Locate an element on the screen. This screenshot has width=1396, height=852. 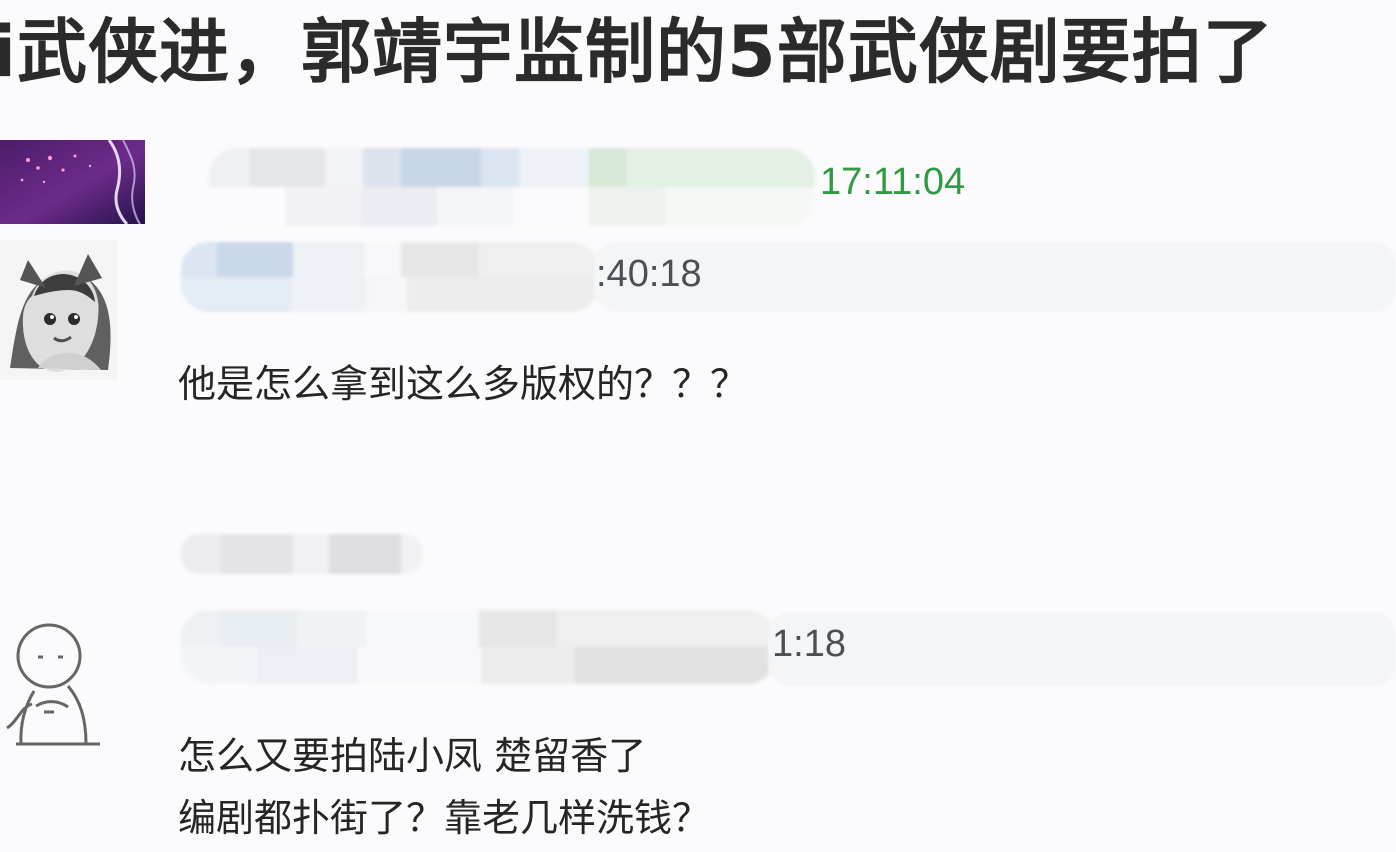
comment-time: 17:11:04 is located at coordinates (893, 182).